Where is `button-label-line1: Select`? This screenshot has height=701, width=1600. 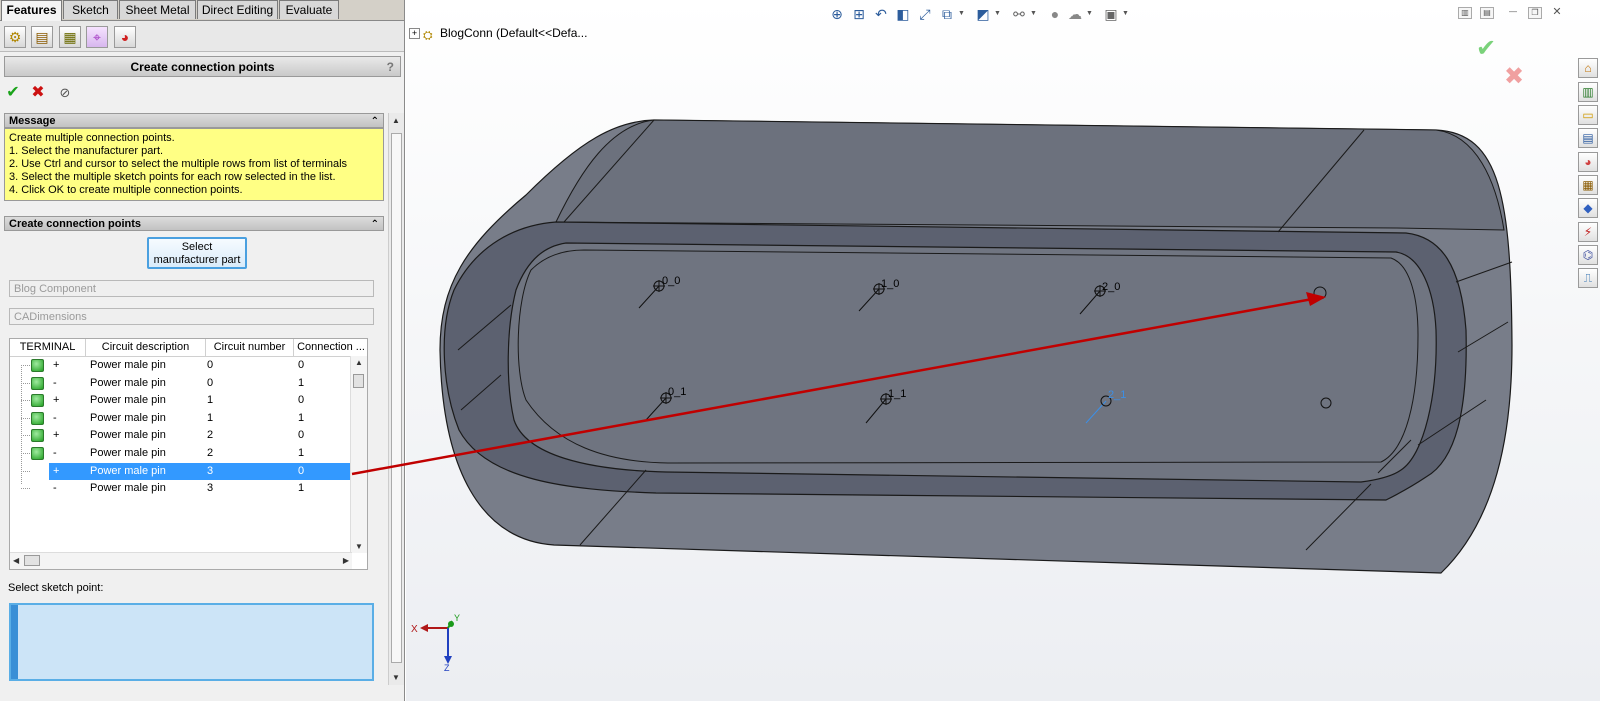
button-label-line1: Select is located at coordinates (197, 247).